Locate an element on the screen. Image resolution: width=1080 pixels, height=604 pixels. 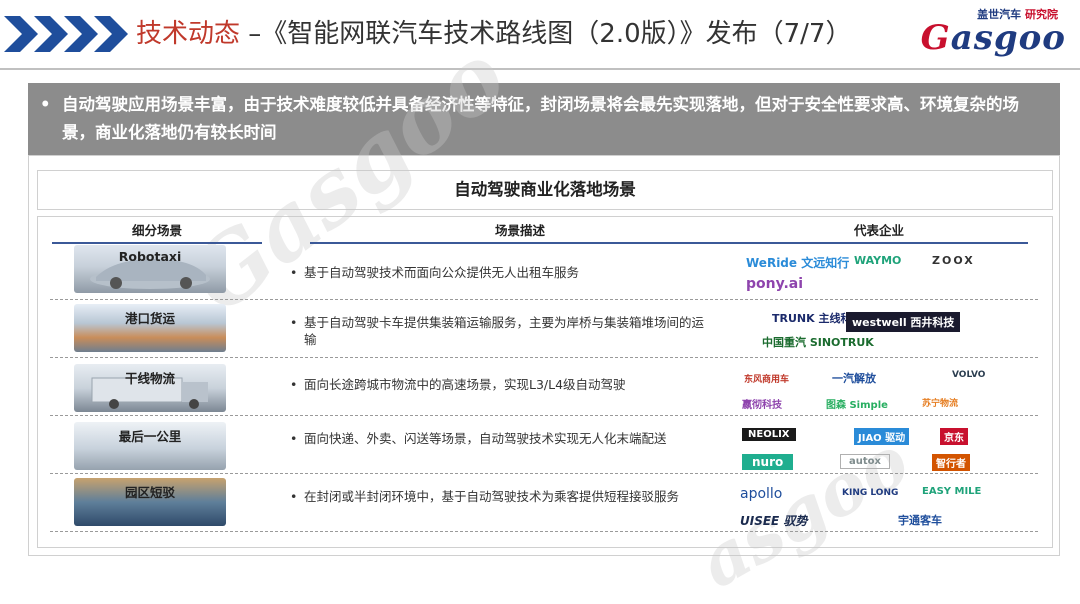
company-logo: 京东 is located at coordinates (954, 436).